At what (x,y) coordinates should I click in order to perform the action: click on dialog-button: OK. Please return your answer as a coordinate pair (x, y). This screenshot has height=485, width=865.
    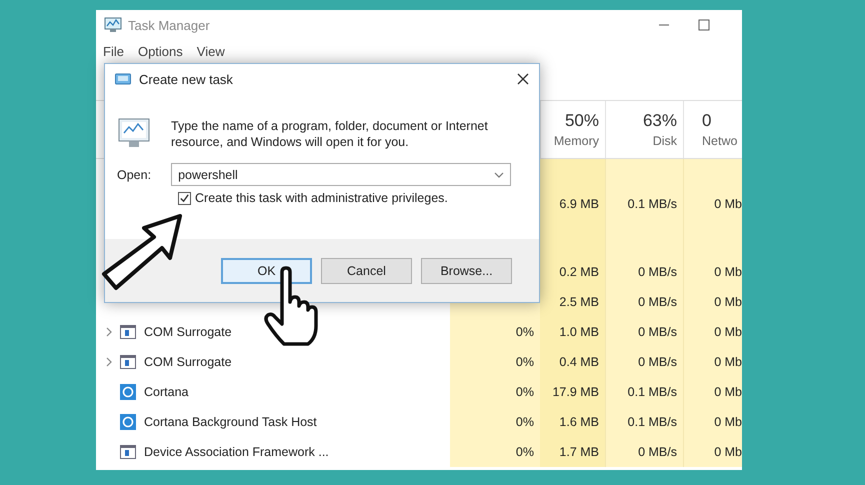
    Looking at the image, I should click on (266, 271).